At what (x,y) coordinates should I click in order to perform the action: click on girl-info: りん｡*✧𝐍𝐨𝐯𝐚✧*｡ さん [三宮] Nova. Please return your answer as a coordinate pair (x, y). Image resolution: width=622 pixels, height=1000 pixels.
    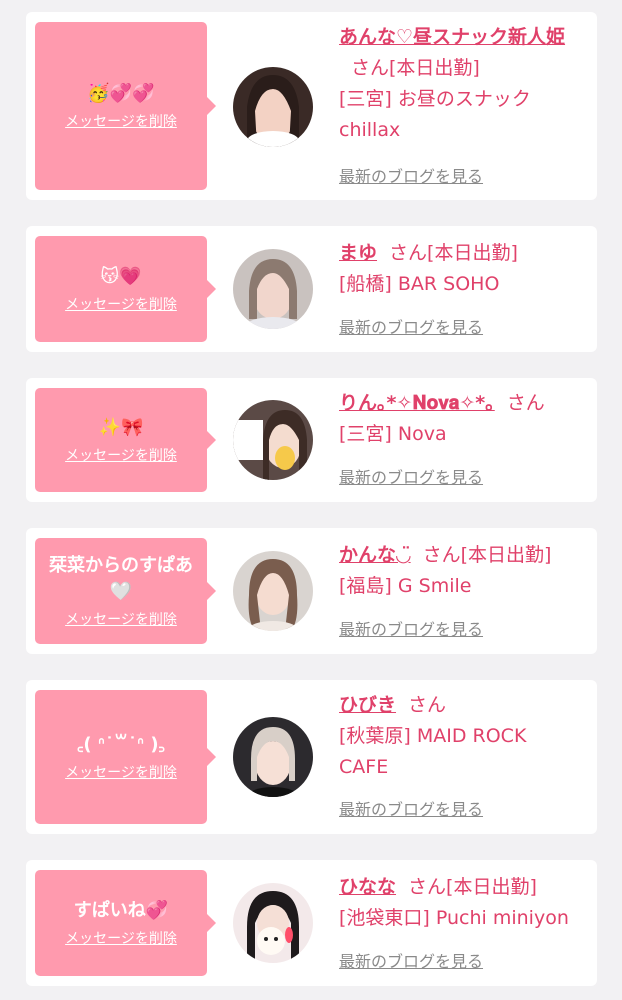
    Looking at the image, I should click on (459, 419).